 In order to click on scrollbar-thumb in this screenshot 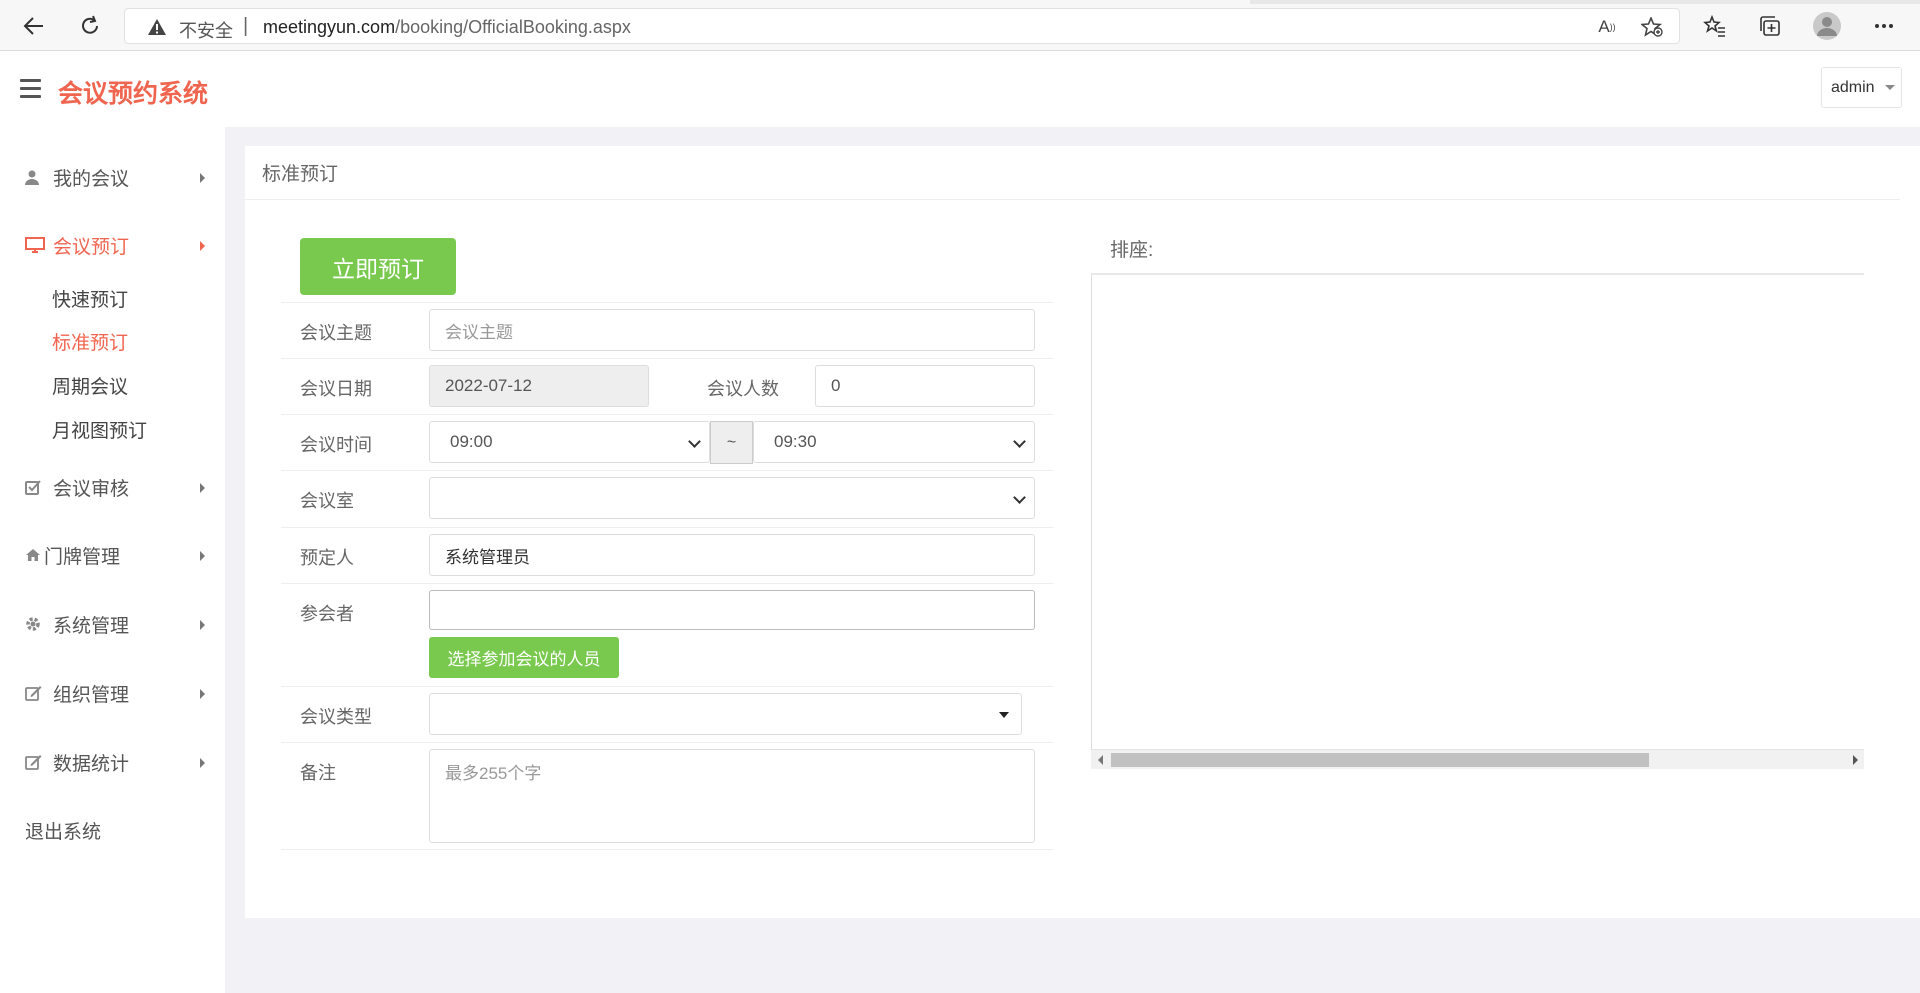, I will do `click(1380, 760)`.